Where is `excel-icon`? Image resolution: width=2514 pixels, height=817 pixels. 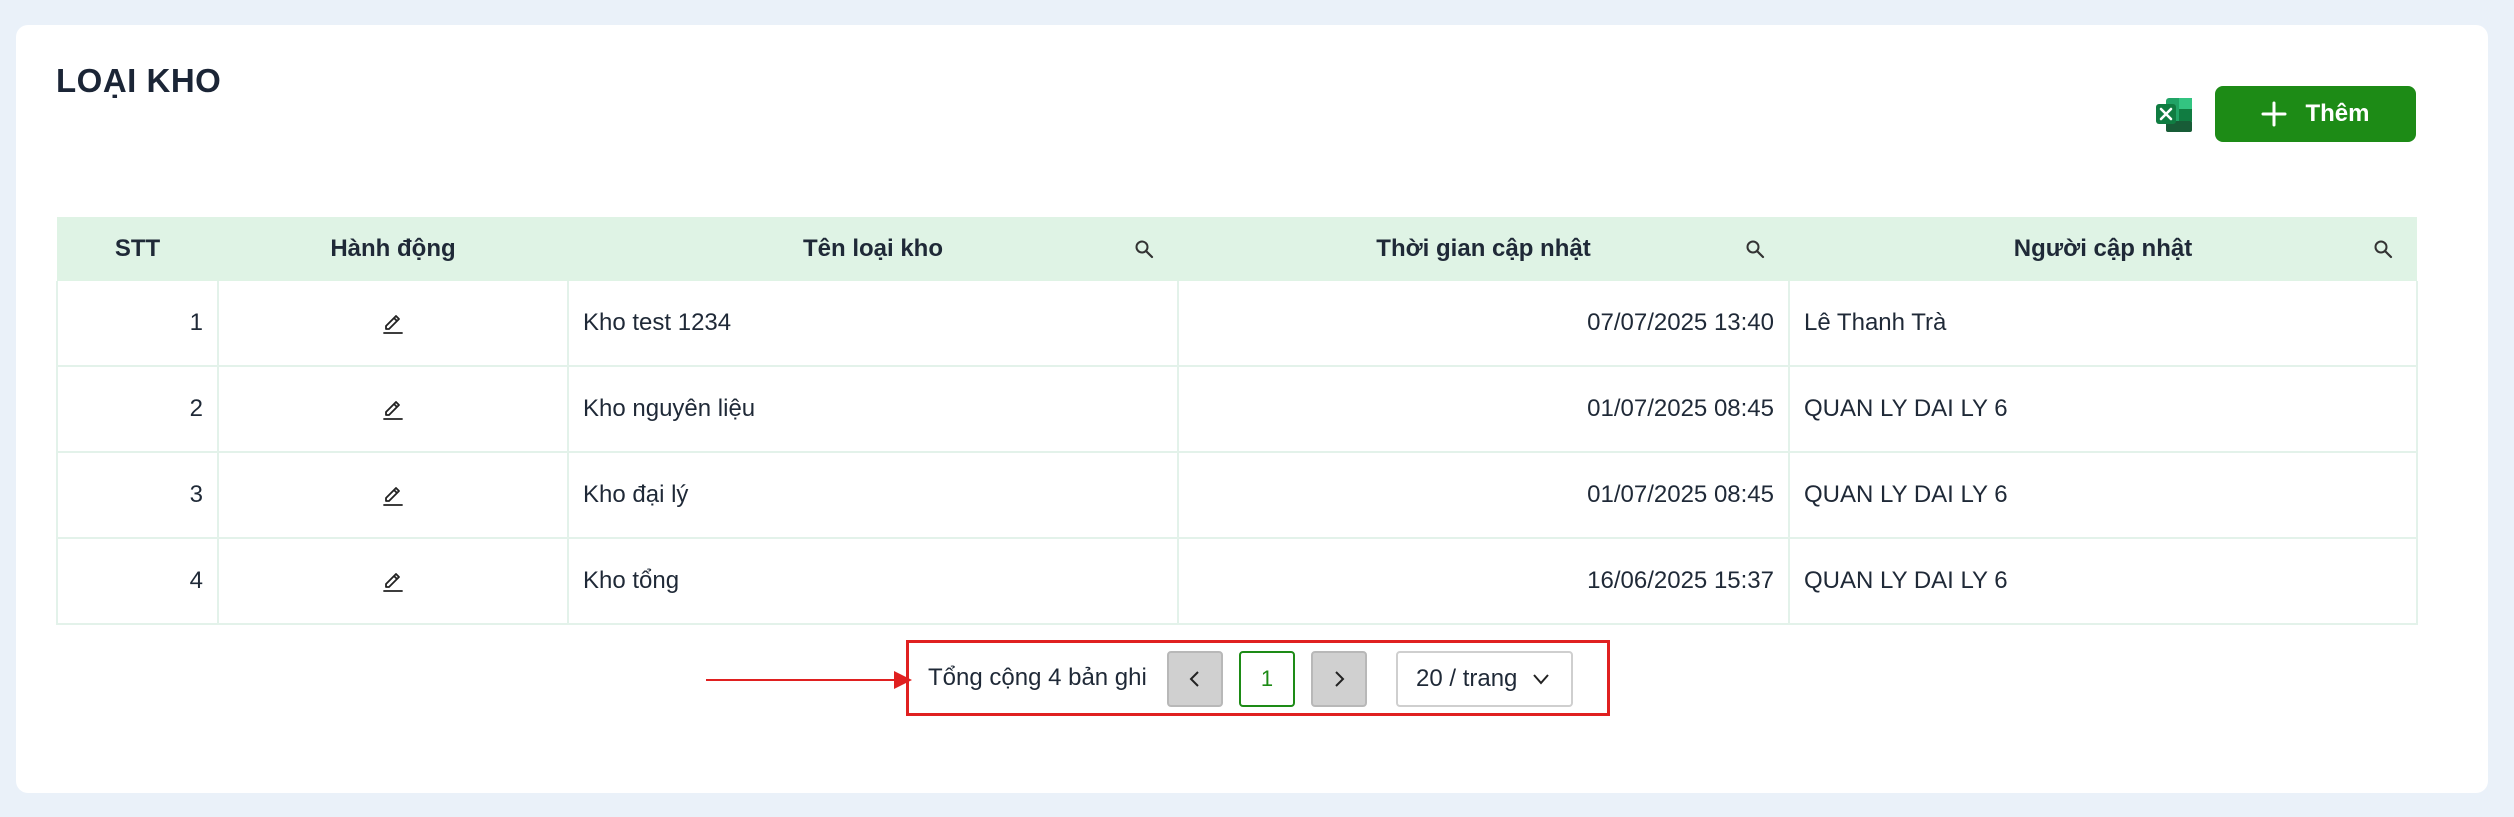 excel-icon is located at coordinates (2175, 115).